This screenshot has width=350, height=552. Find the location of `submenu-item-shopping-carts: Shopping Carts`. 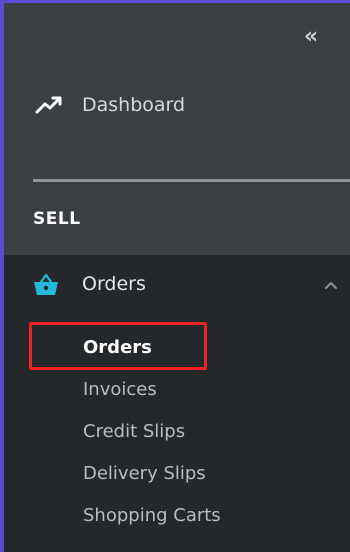

submenu-item-shopping-carts: Shopping Carts is located at coordinates (152, 516).